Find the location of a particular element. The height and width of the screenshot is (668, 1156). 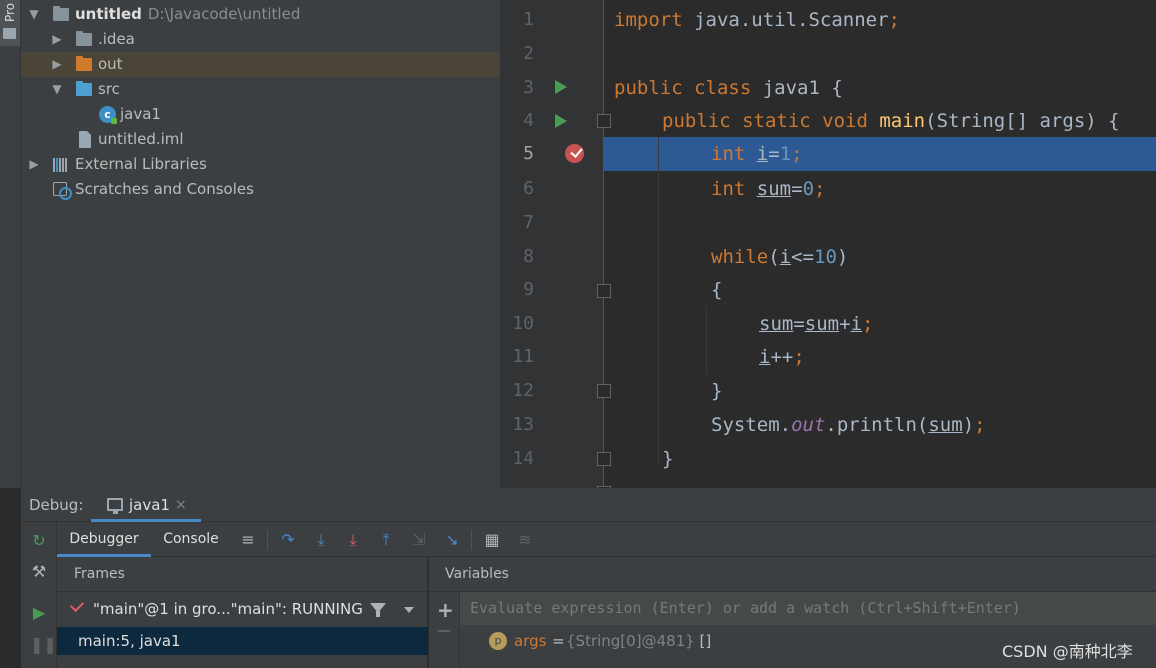

line-number: 7 is located at coordinates (528, 222).